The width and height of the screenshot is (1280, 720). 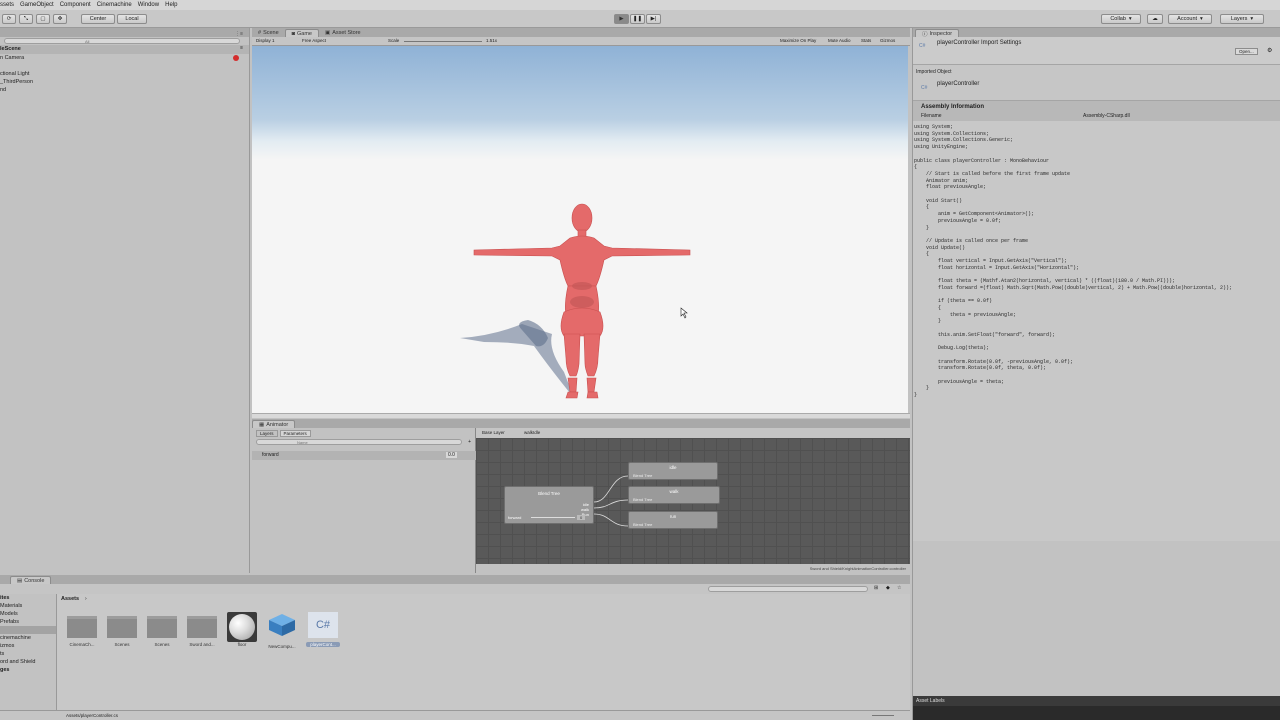 What do you see at coordinates (941, 33) in the screenshot?
I see `tab-label: Inspector` at bounding box center [941, 33].